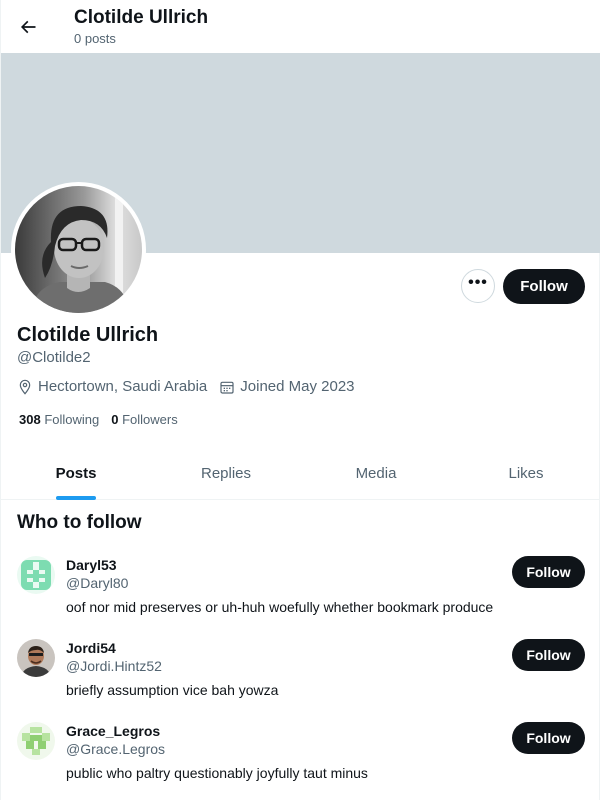 The height and width of the screenshot is (800, 600). I want to click on profile-meta: Hectortown, Saudi Arabia Joined May 2023, so click(192, 387).